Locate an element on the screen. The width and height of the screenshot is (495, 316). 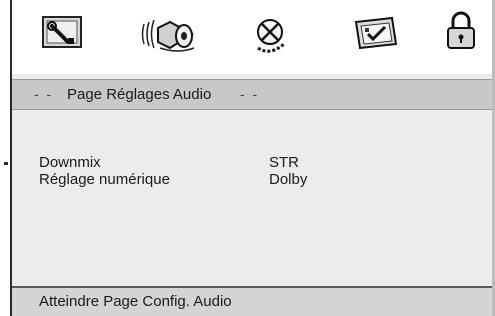
header-dash-right: - - is located at coordinates (250, 94).